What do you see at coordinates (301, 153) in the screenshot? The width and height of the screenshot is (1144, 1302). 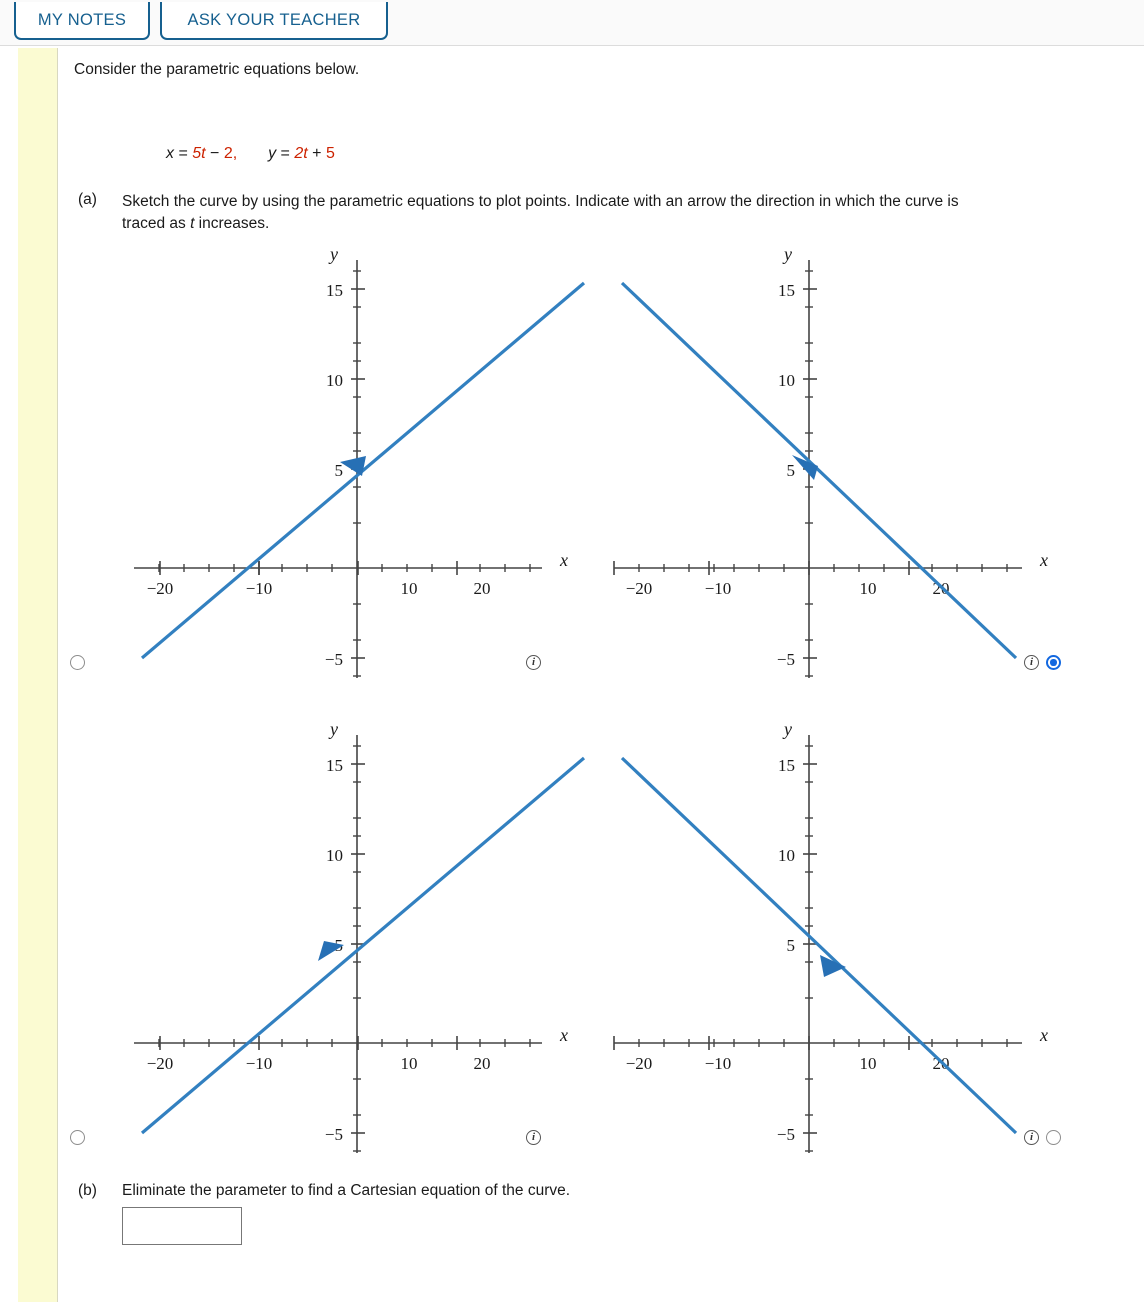 I see `equation-y-coef: 2t` at bounding box center [301, 153].